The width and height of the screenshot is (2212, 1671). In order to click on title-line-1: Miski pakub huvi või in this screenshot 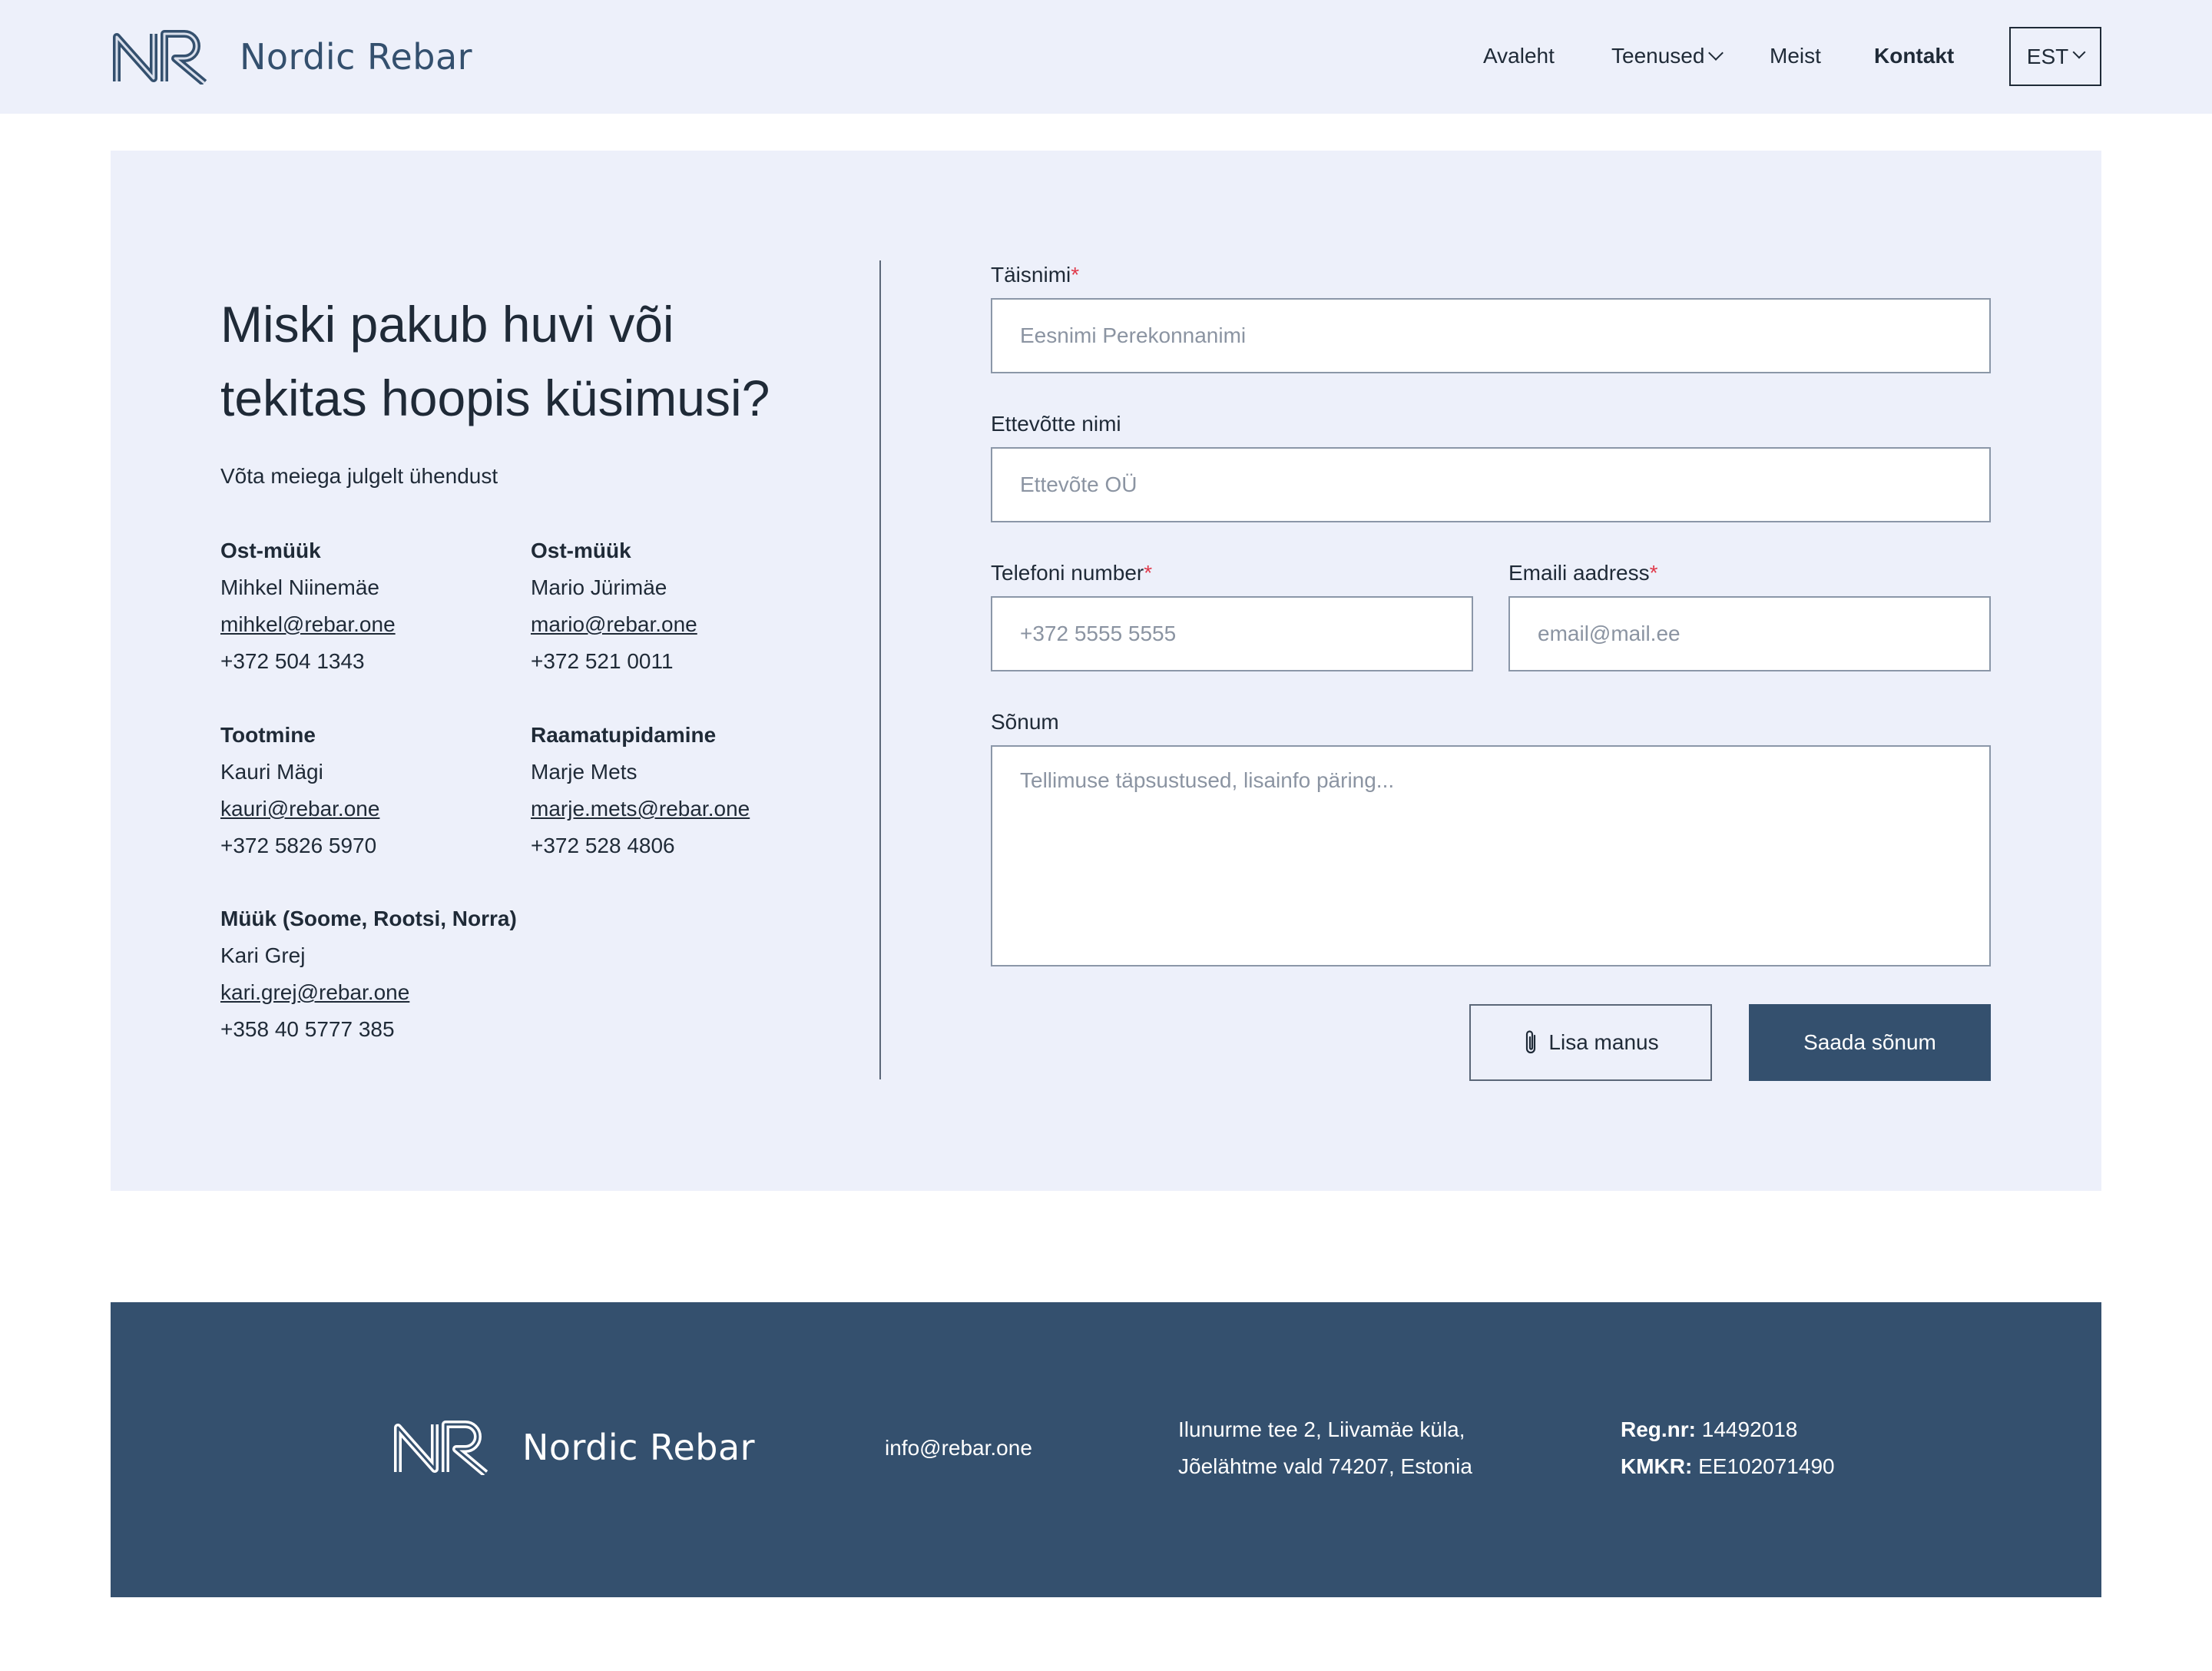, I will do `click(447, 324)`.